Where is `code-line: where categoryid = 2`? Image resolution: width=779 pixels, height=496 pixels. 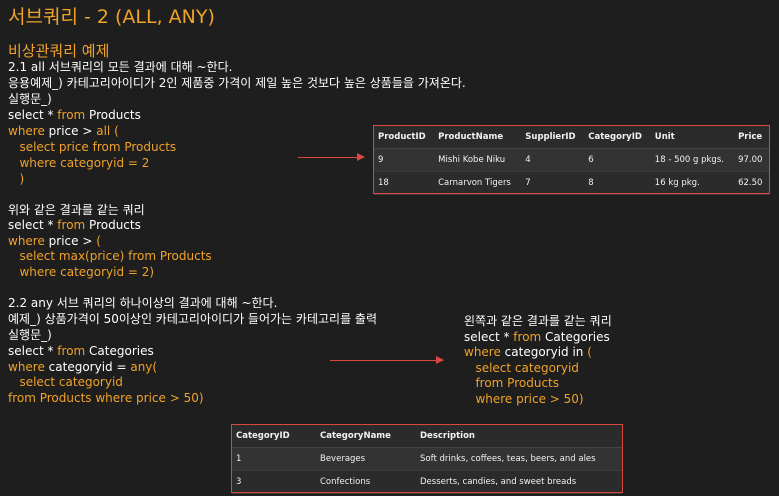 code-line: where categoryid = 2 is located at coordinates (79, 163).